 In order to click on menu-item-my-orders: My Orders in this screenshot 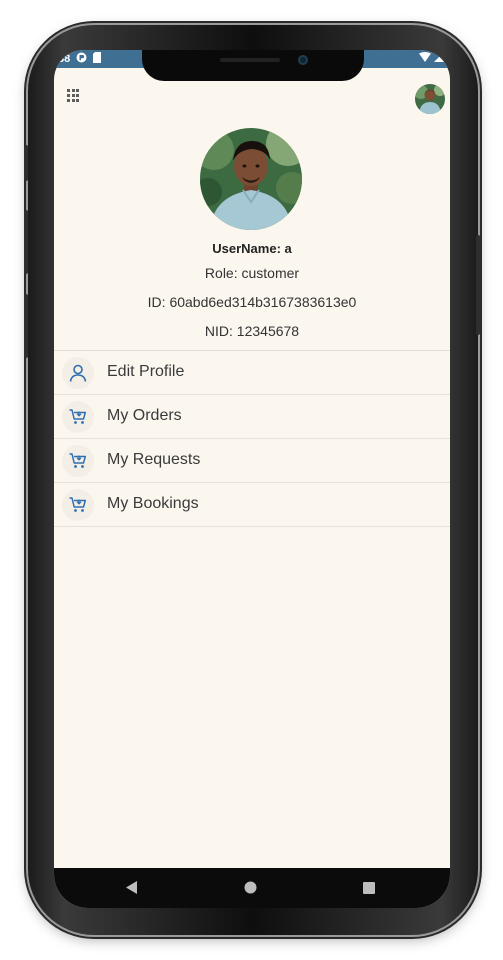, I will do `click(252, 417)`.